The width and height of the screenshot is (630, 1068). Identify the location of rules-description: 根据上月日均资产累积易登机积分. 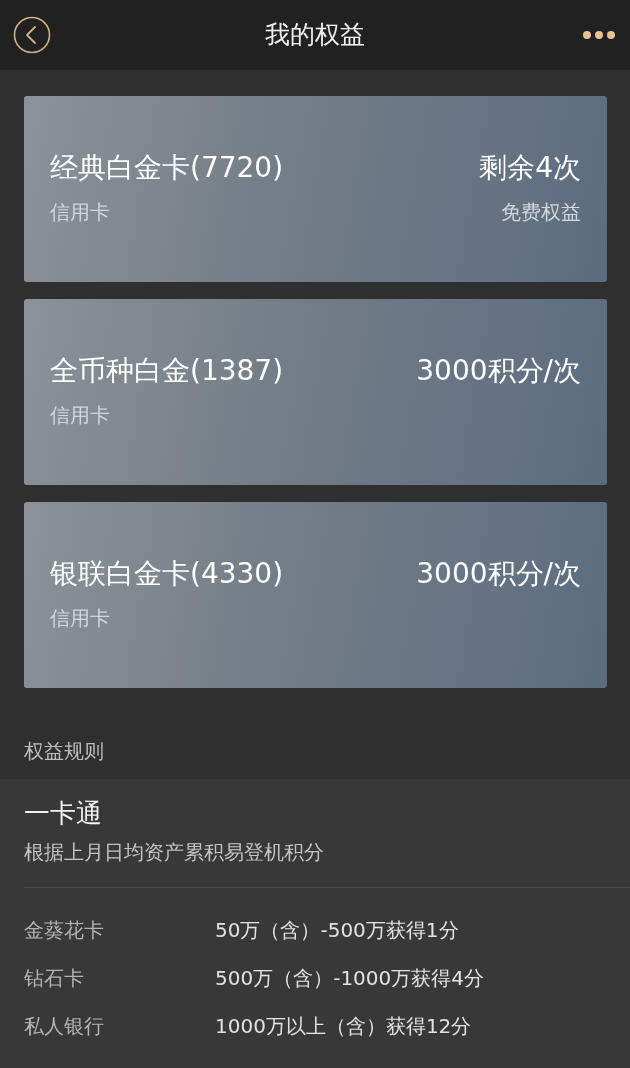
(174, 852).